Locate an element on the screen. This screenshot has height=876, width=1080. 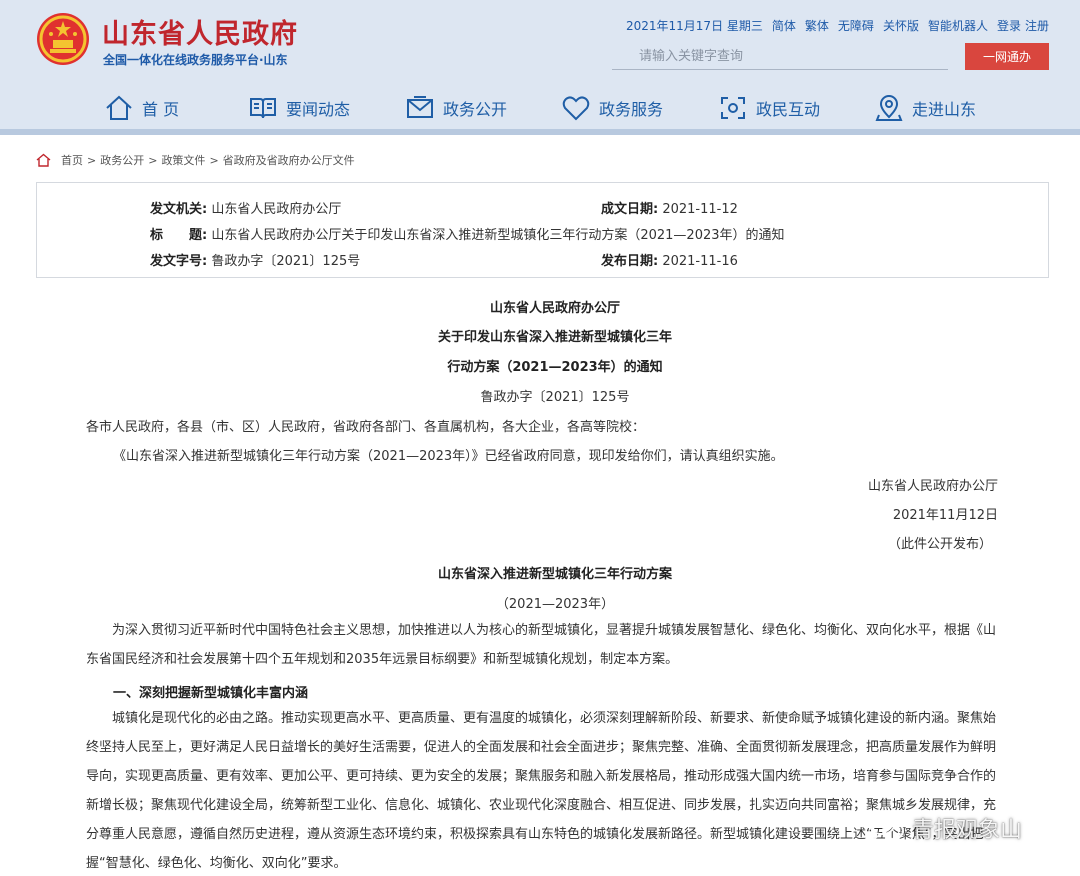
nav-item-news: 要闻动态 is located at coordinates (299, 108).